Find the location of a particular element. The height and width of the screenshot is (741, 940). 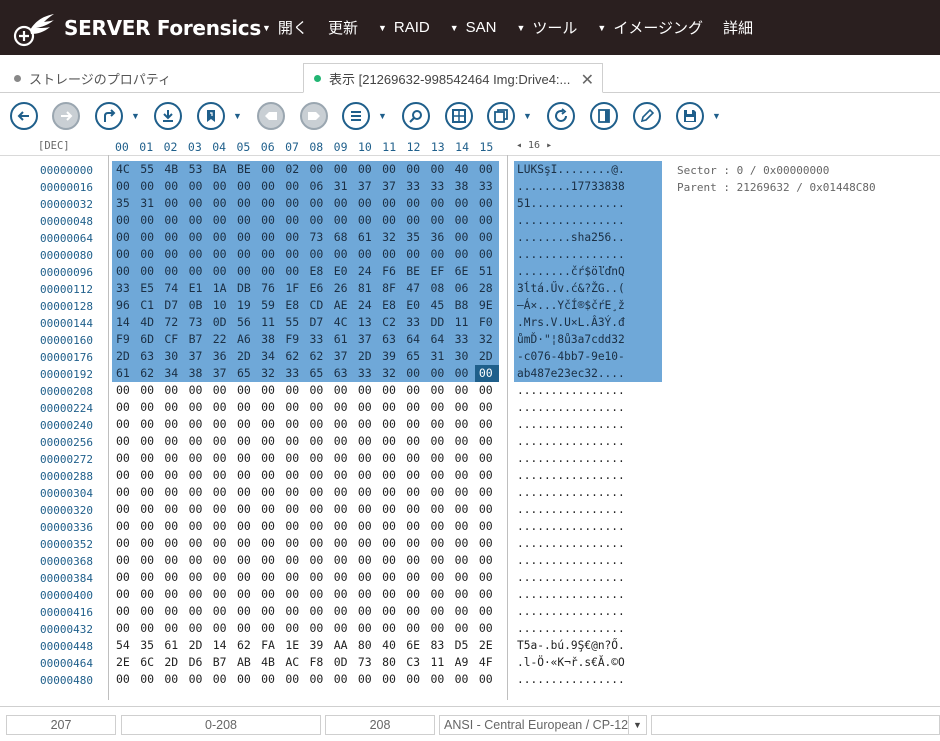

hex-byte: BE is located at coordinates (245, 169).